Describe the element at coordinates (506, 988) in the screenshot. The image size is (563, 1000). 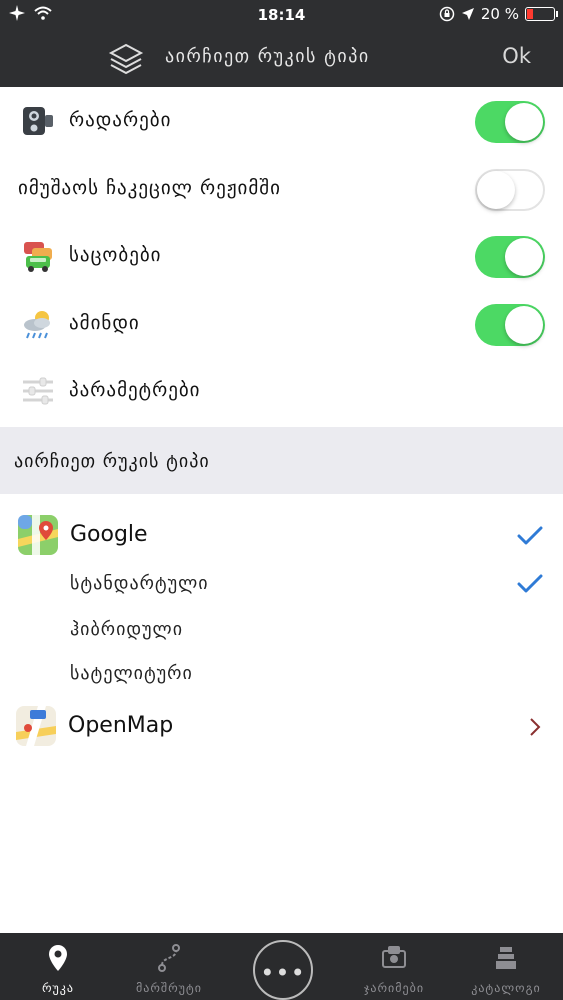
I see `tab-label: კატალოგი` at that location.